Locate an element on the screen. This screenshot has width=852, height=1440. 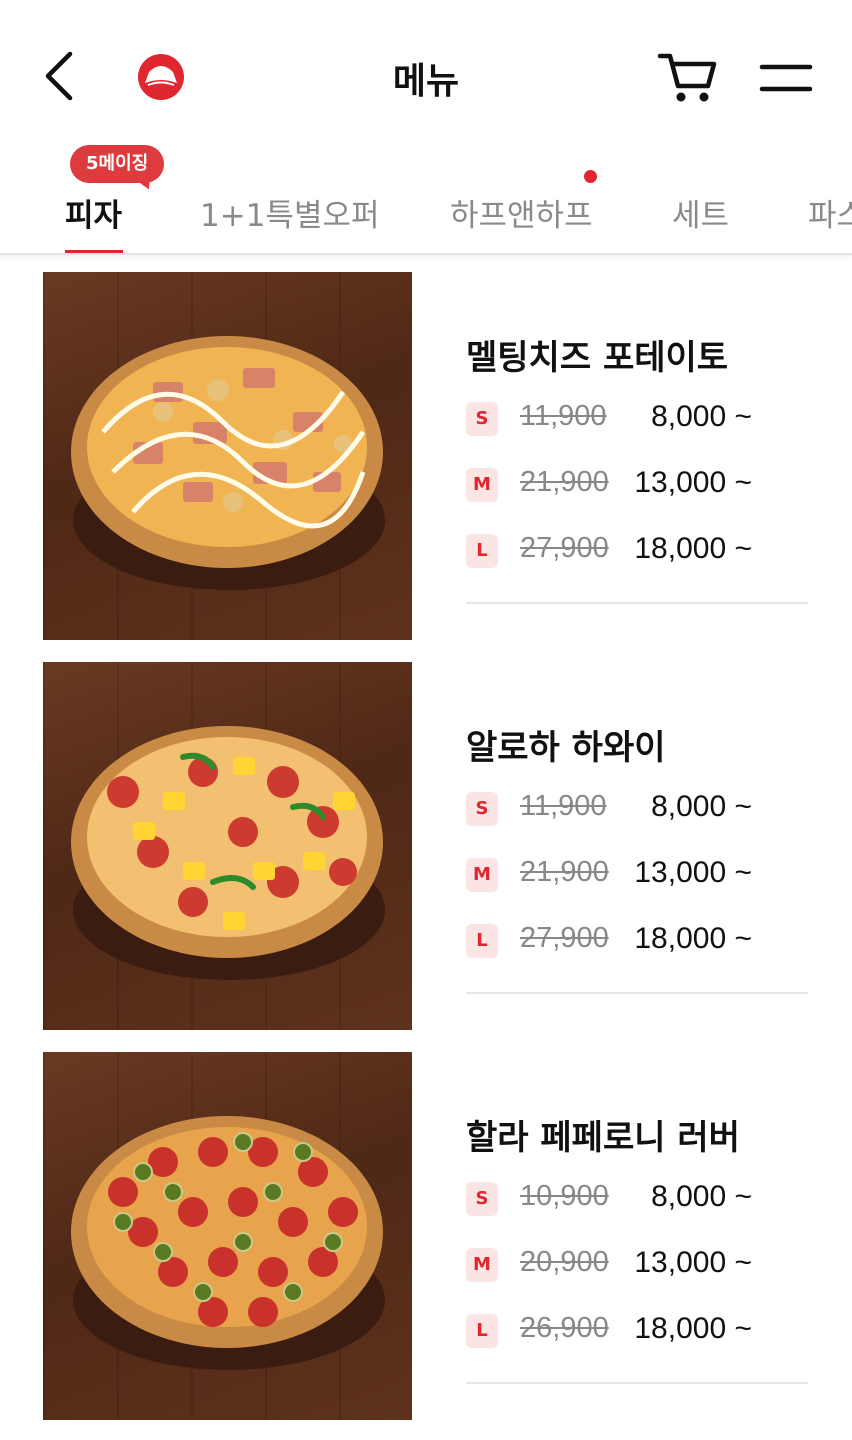
hamburger-icon is located at coordinates (786, 78).